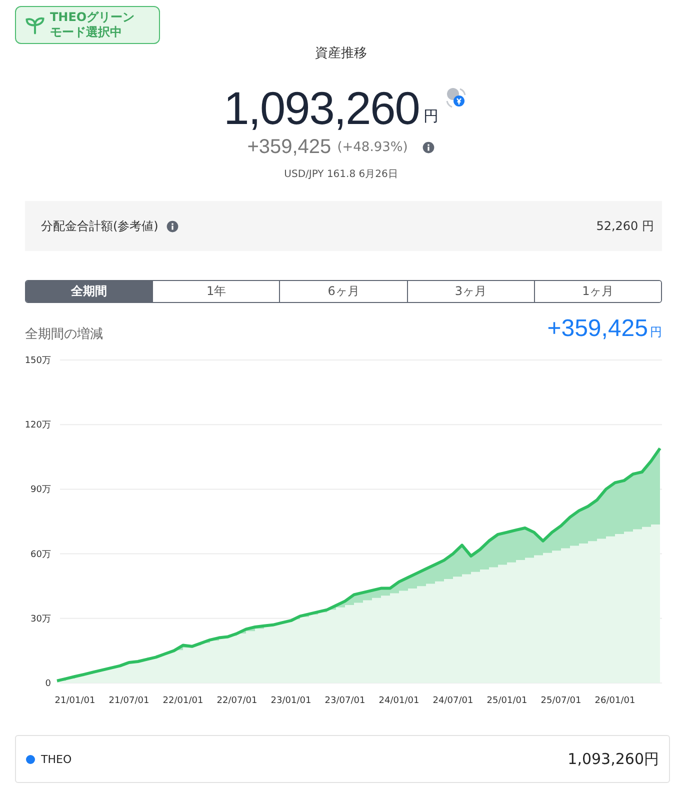 The image size is (682, 801). What do you see at coordinates (399, 701) in the screenshot?
I see `x-axis-label: 24/01/01` at bounding box center [399, 701].